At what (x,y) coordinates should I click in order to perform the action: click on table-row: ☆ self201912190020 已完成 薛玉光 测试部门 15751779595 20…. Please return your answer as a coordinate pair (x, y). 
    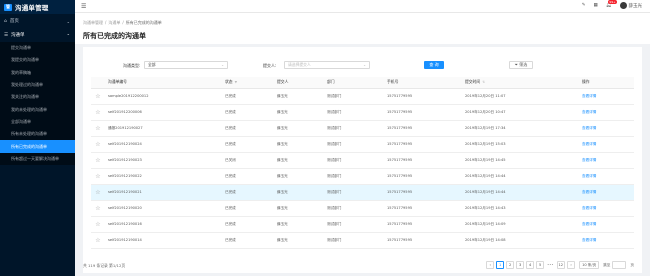
    Looking at the image, I should click on (362, 208).